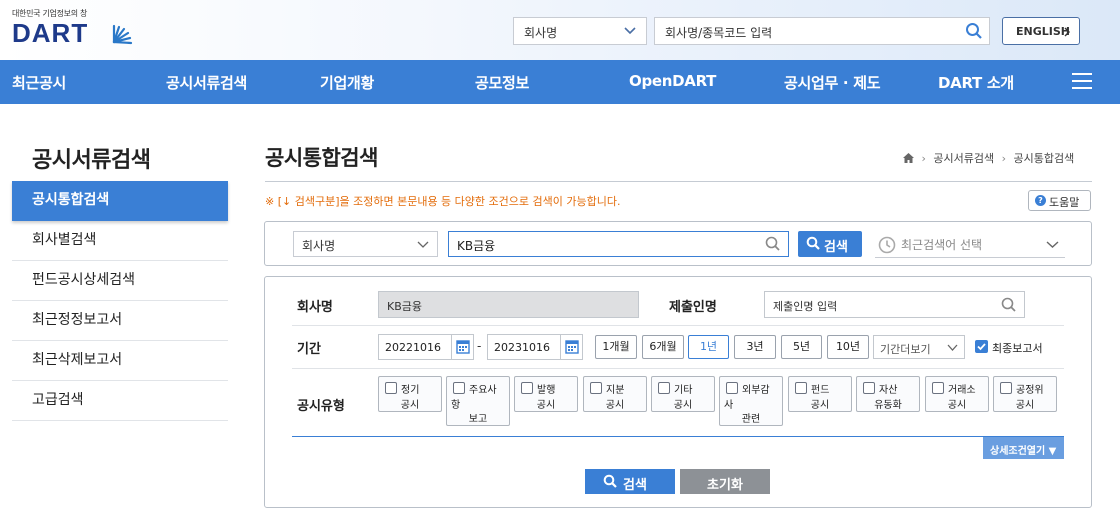 The height and width of the screenshot is (523, 1120). What do you see at coordinates (50, 33) in the screenshot?
I see `logo-wordmark: DART` at bounding box center [50, 33].